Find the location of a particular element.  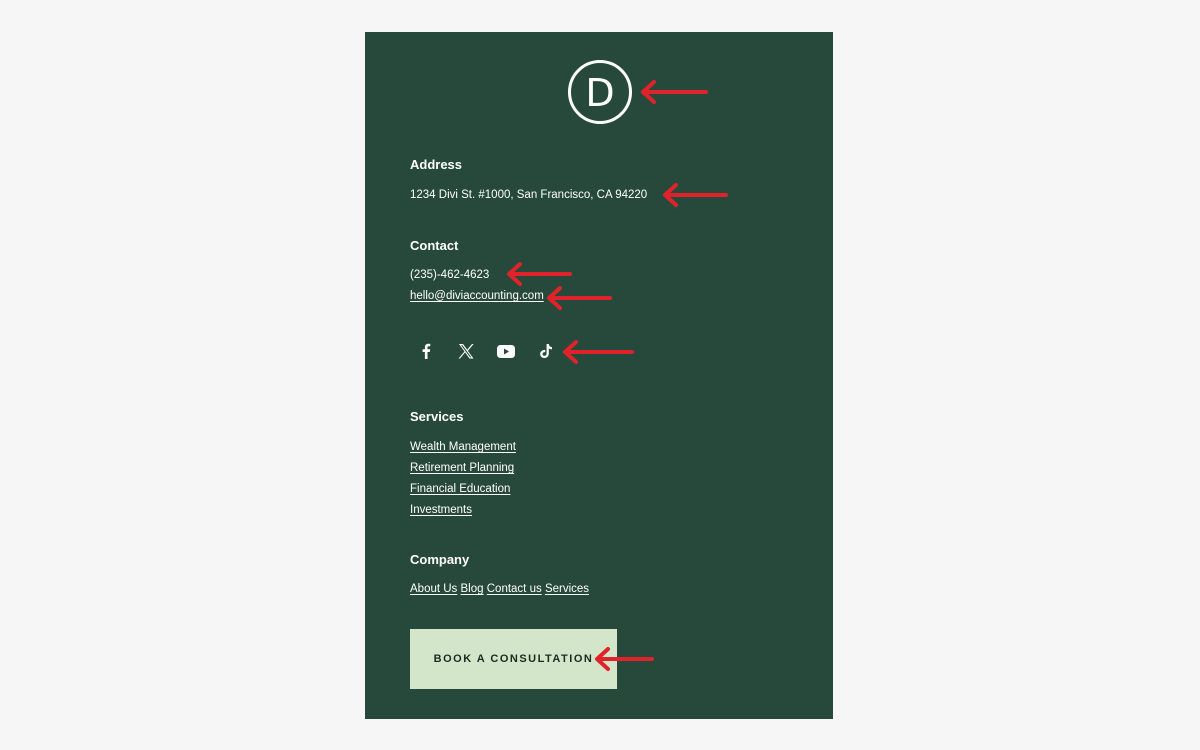

divi-logo: D is located at coordinates (600, 92).